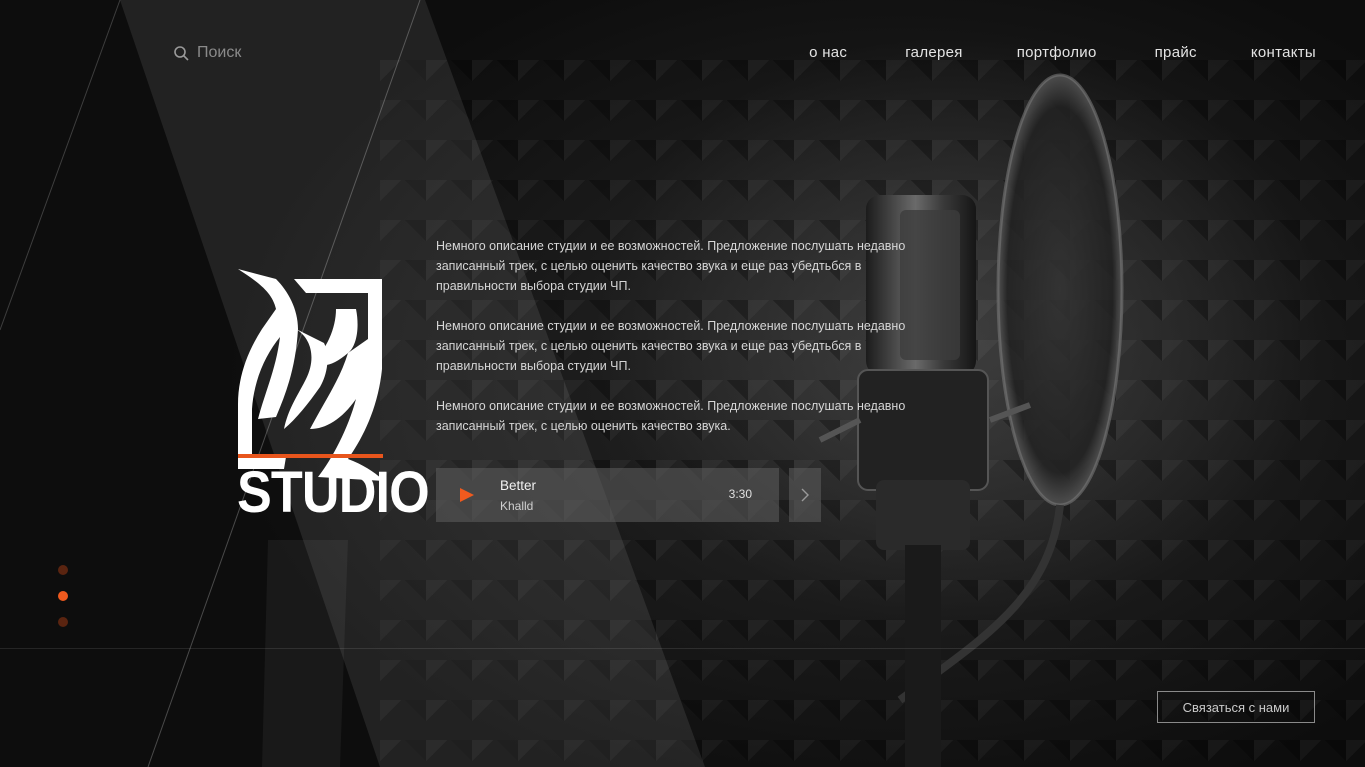 The image size is (1365, 767). What do you see at coordinates (518, 485) in the screenshot?
I see `track-title: Better` at bounding box center [518, 485].